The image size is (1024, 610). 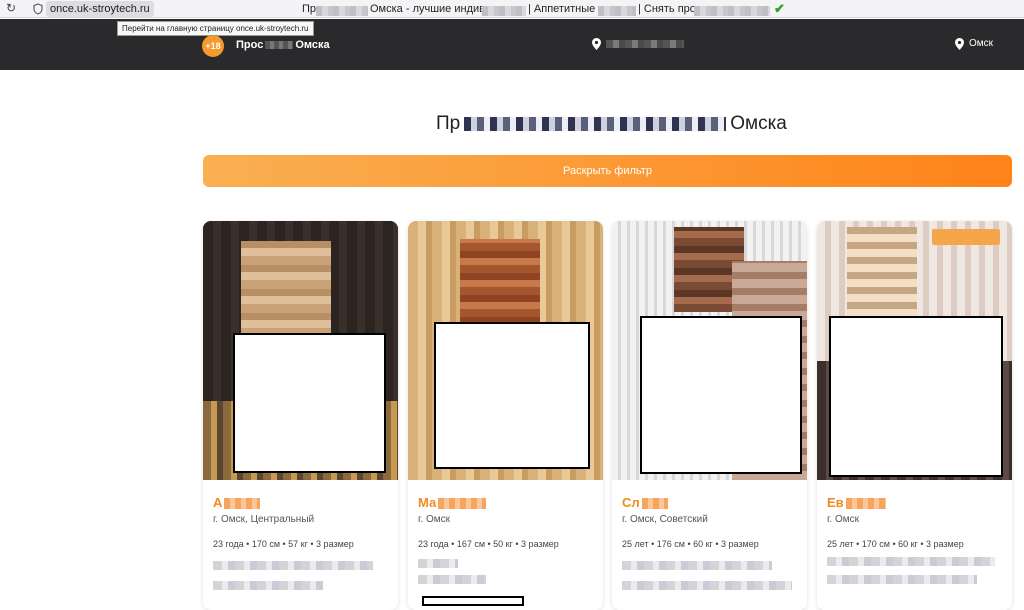 I want to click on age-badge: +18, so click(x=213, y=46).